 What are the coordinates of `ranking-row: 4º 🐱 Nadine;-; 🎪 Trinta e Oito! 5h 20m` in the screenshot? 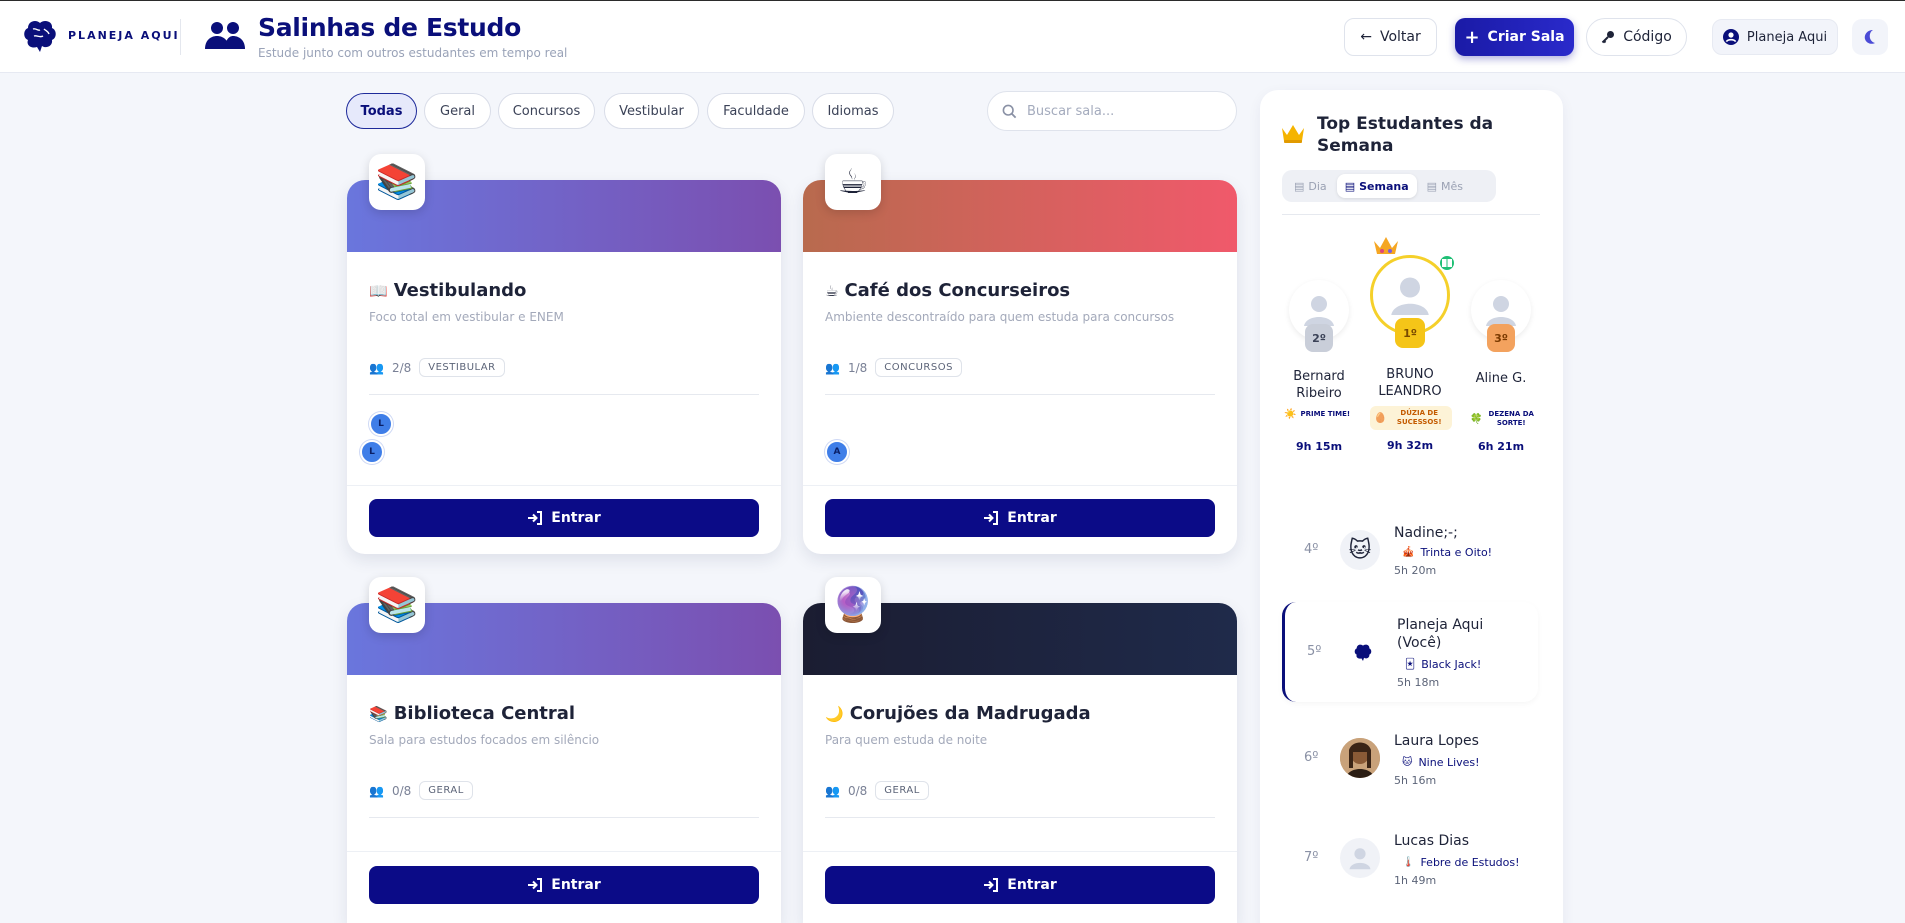 It's located at (1410, 550).